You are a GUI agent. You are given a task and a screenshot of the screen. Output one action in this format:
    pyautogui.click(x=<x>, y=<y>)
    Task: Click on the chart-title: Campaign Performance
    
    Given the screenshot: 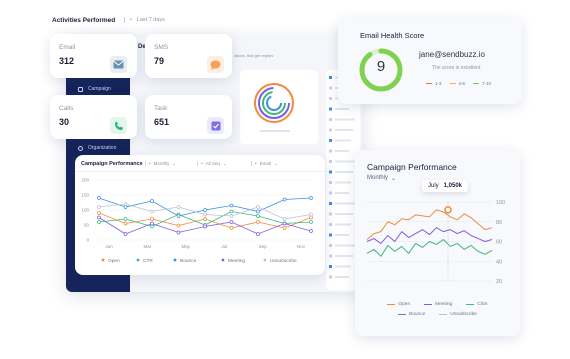 What is the action you would take?
    pyautogui.click(x=412, y=167)
    